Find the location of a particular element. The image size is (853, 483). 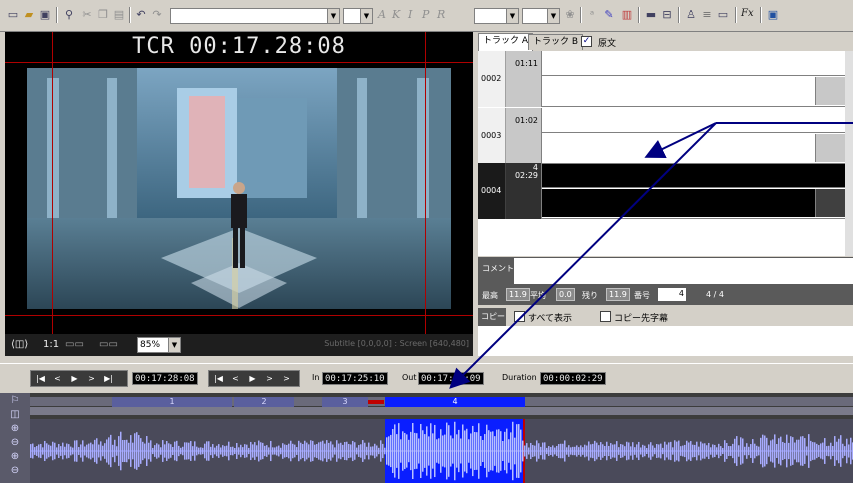

clip-2: 2 is located at coordinates (264, 402).